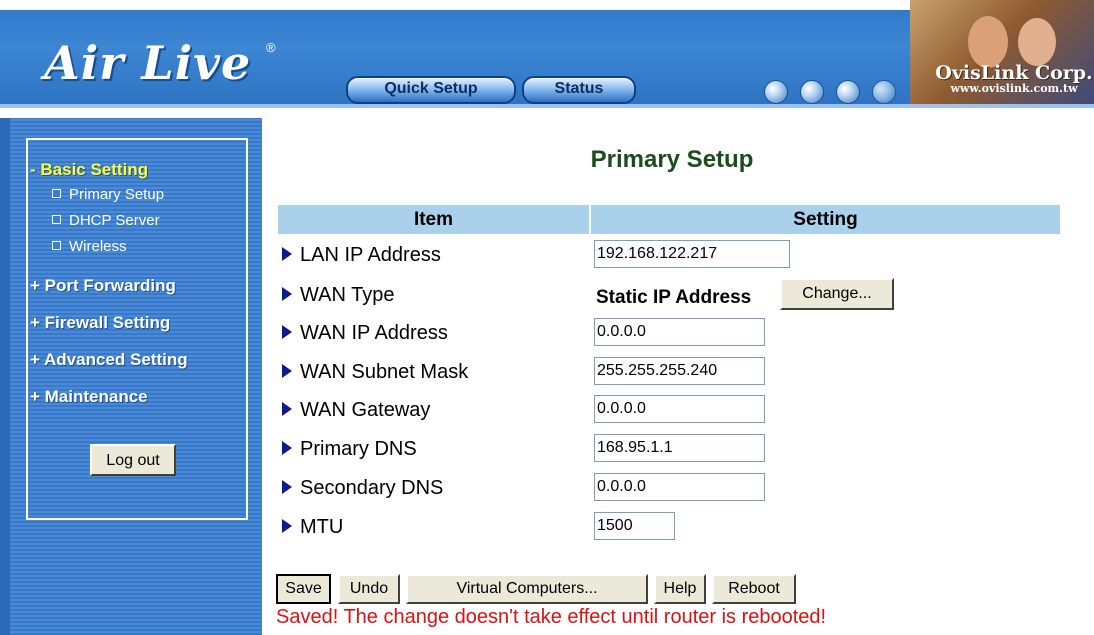  What do you see at coordinates (672, 159) in the screenshot?
I see `page-title: Primary Setup` at bounding box center [672, 159].